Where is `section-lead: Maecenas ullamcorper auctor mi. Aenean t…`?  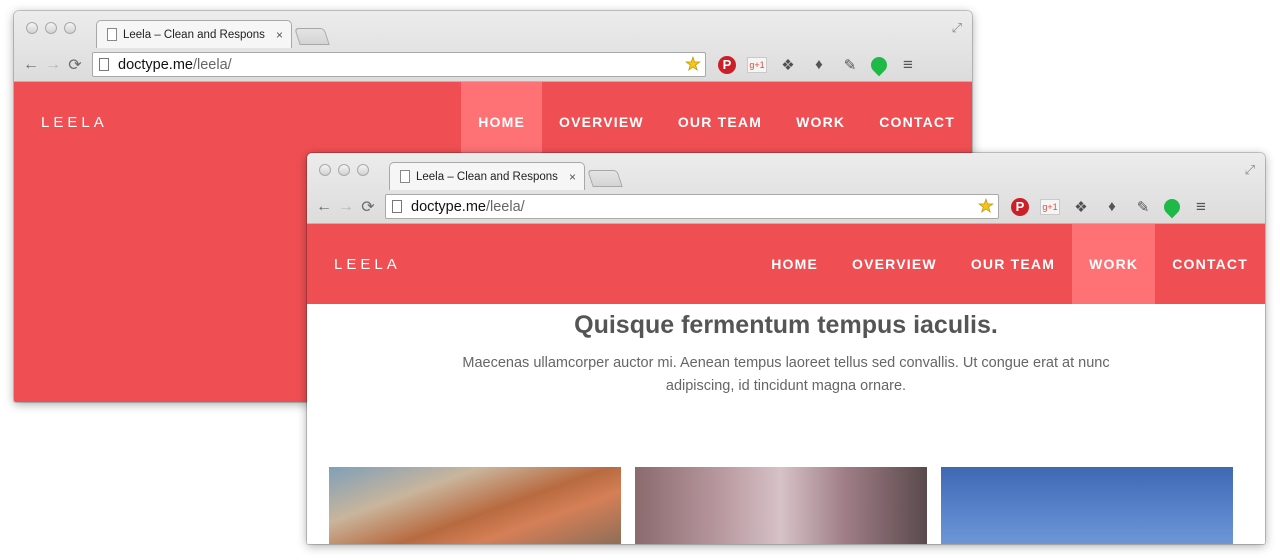 section-lead: Maecenas ullamcorper auctor mi. Aenean t… is located at coordinates (786, 374).